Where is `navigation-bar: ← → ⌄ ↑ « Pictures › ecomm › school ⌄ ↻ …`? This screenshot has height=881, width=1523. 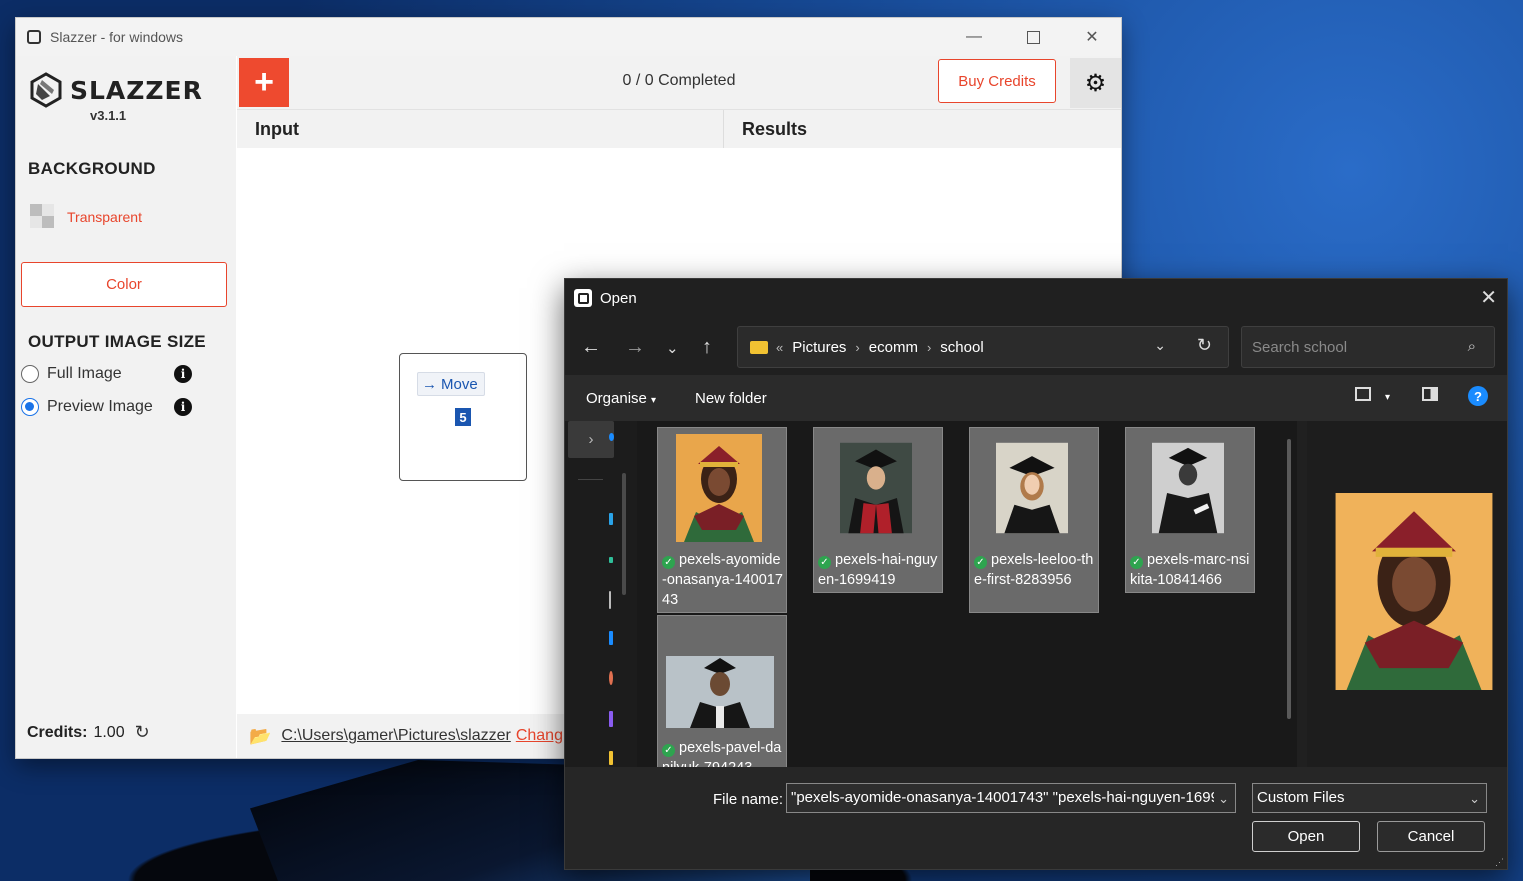 navigation-bar: ← → ⌄ ↑ « Pictures › ecomm › school ⌄ ↻ … is located at coordinates (1036, 347).